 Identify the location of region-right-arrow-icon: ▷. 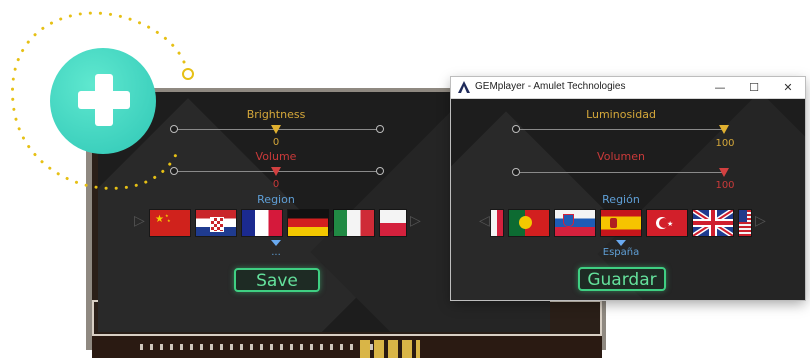
(415, 221).